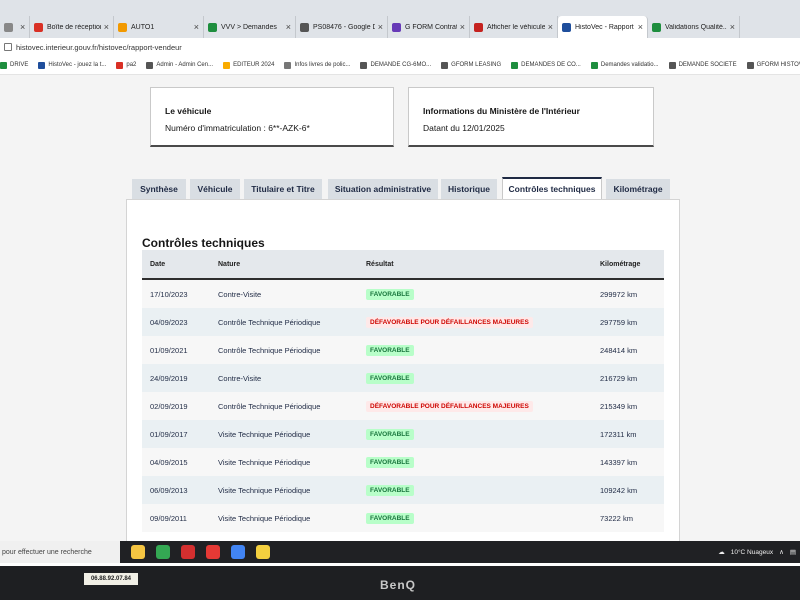 Image resolution: width=800 pixels, height=600 pixels. I want to click on browser-tab: VVV > Demandes ×, so click(250, 27).